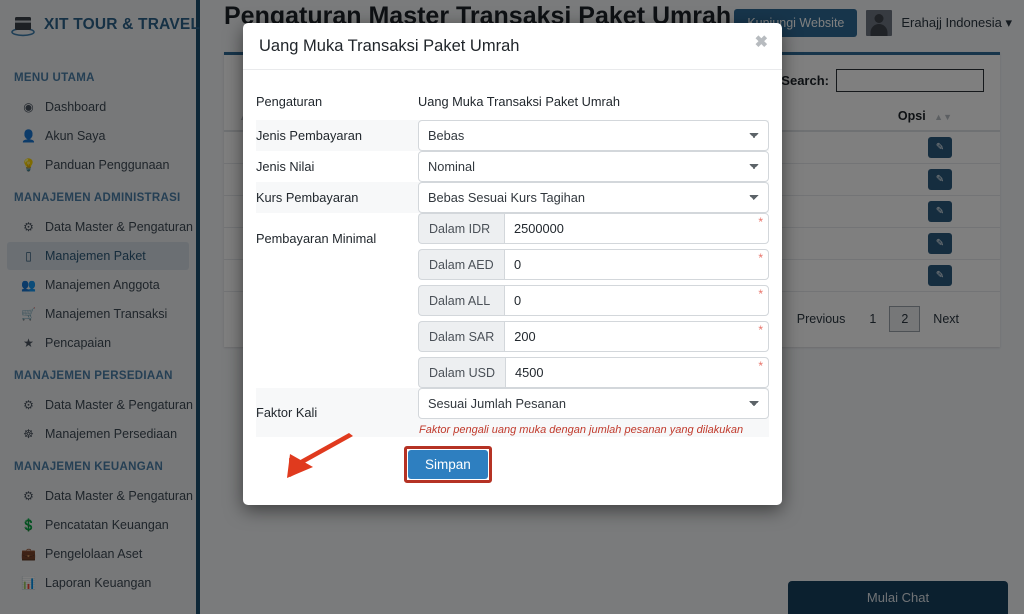 The width and height of the screenshot is (1024, 614). I want to click on input-group-aed: Dalam AED *, so click(593, 264).